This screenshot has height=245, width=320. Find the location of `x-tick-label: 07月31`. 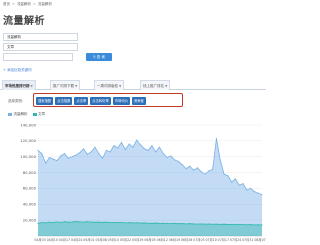

x-tick-label: 07月31 is located at coordinates (247, 240).